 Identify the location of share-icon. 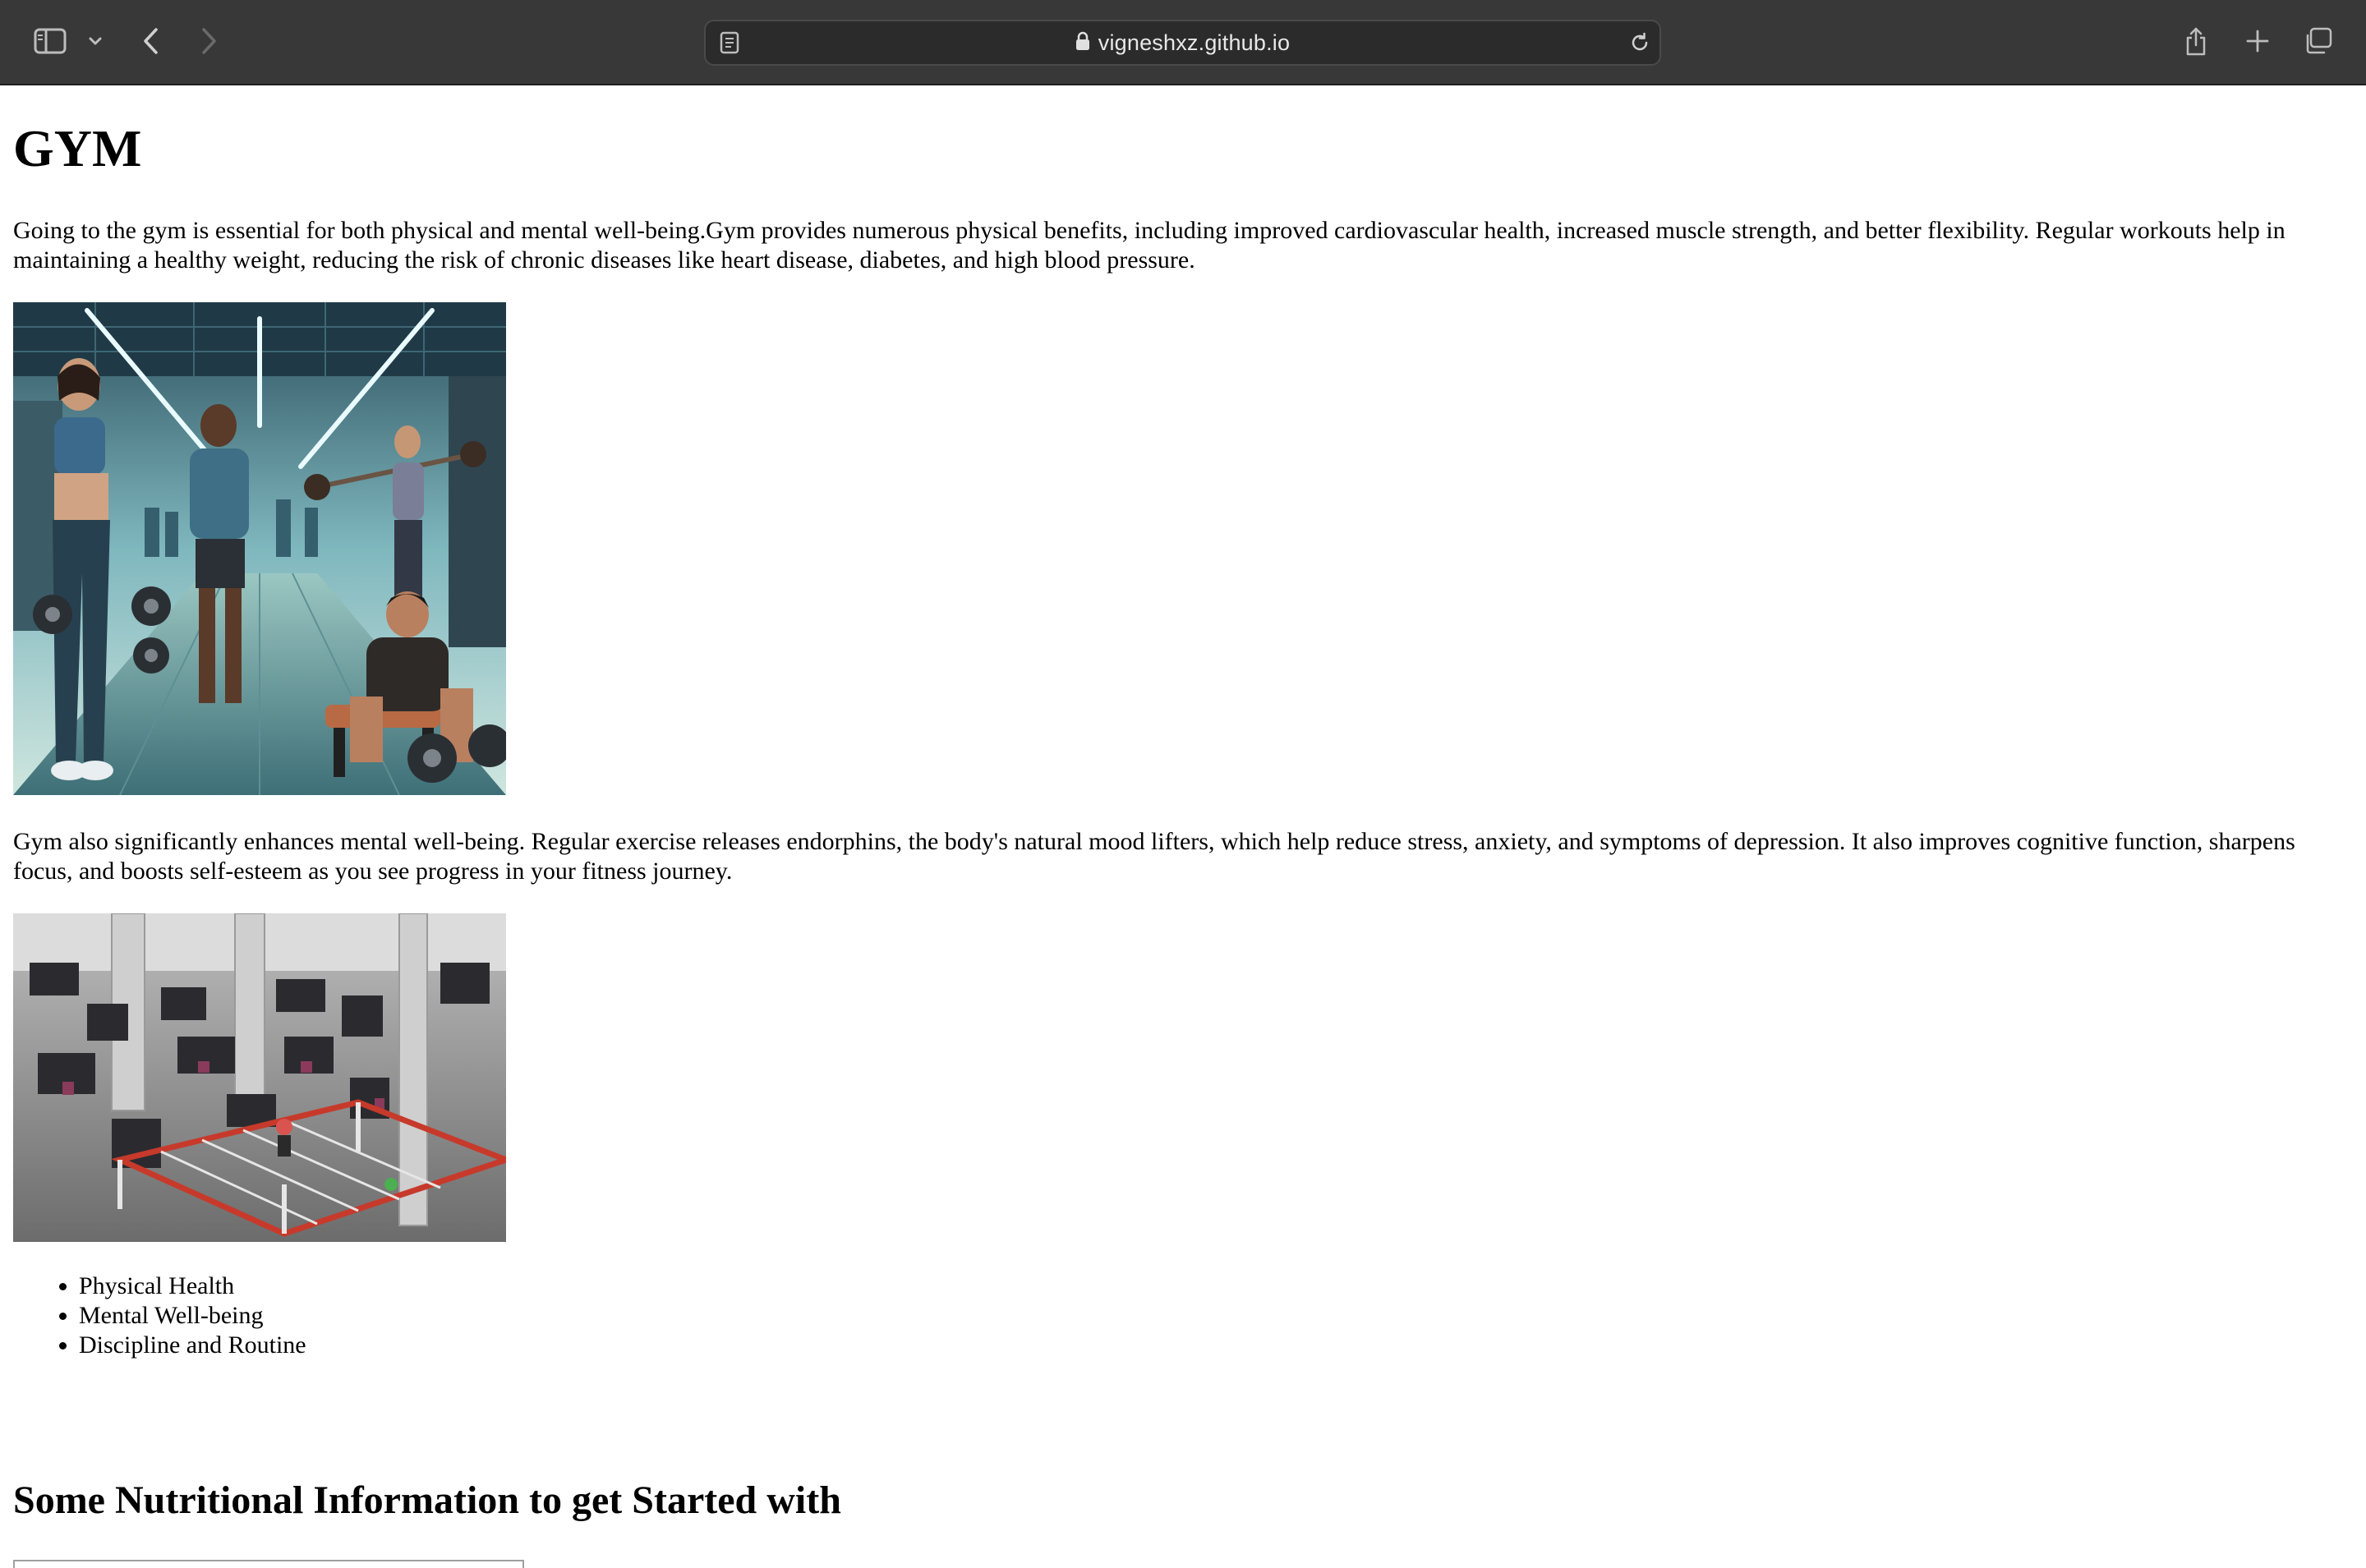
(2196, 41).